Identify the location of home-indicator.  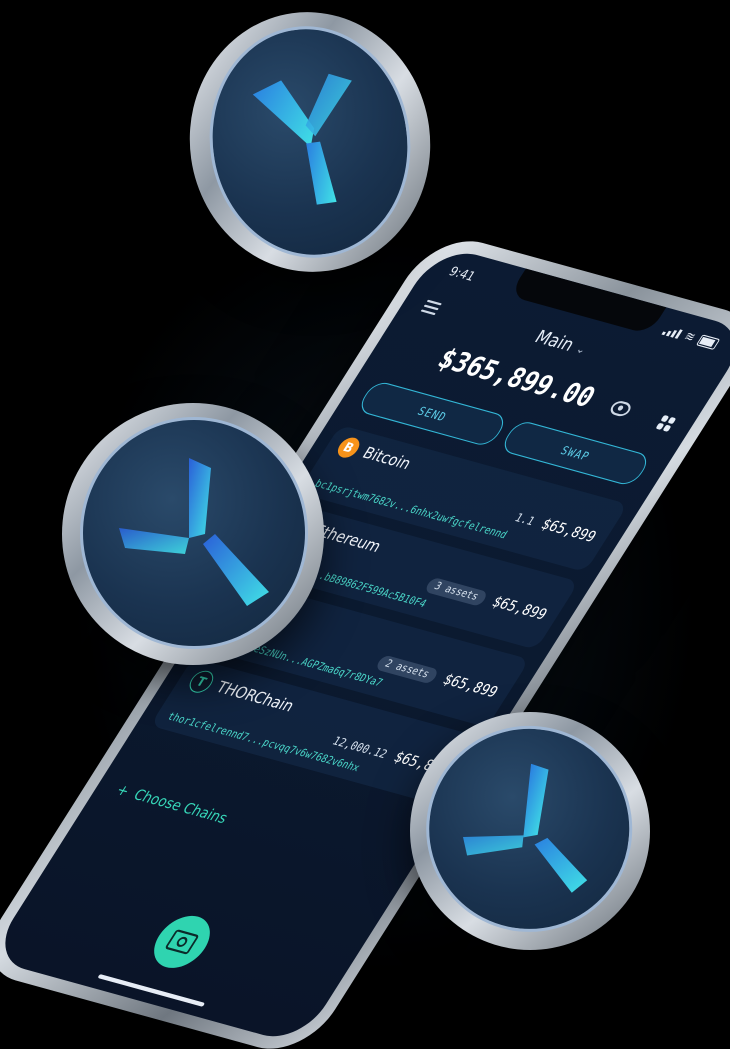
(151, 990).